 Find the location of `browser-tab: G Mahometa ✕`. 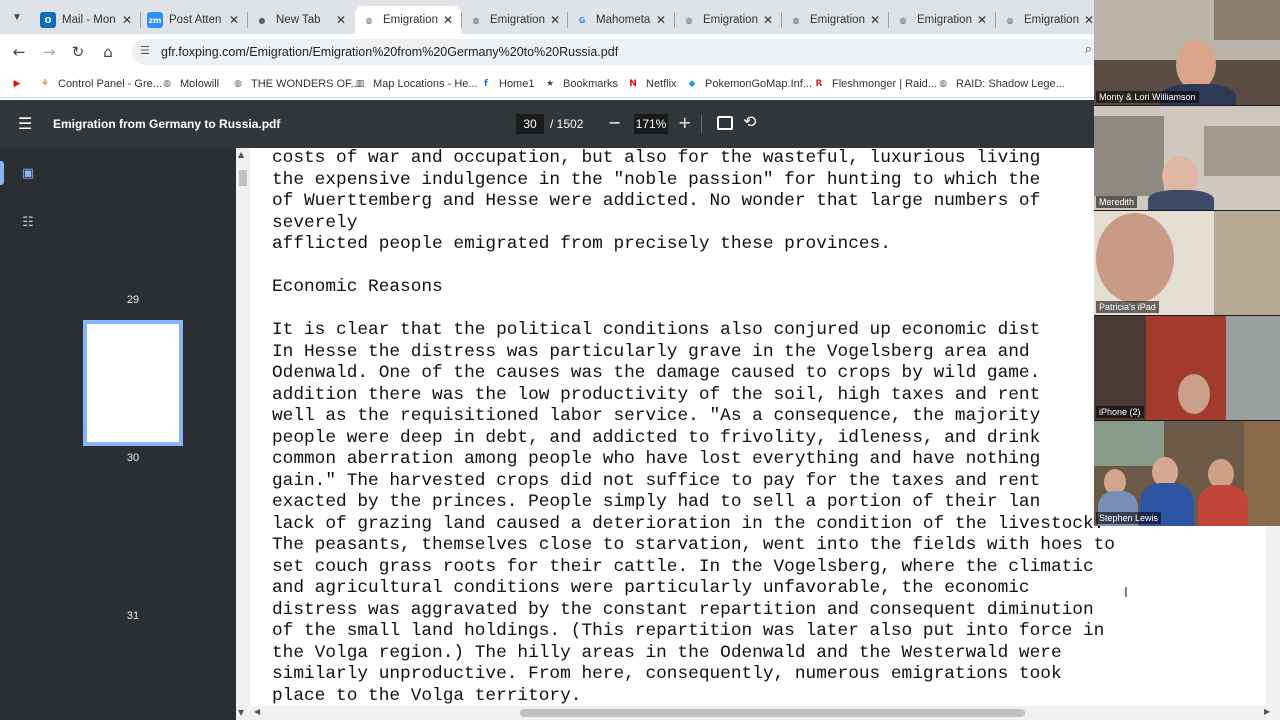

browser-tab: G Mahometa ✕ is located at coordinates (621, 20).